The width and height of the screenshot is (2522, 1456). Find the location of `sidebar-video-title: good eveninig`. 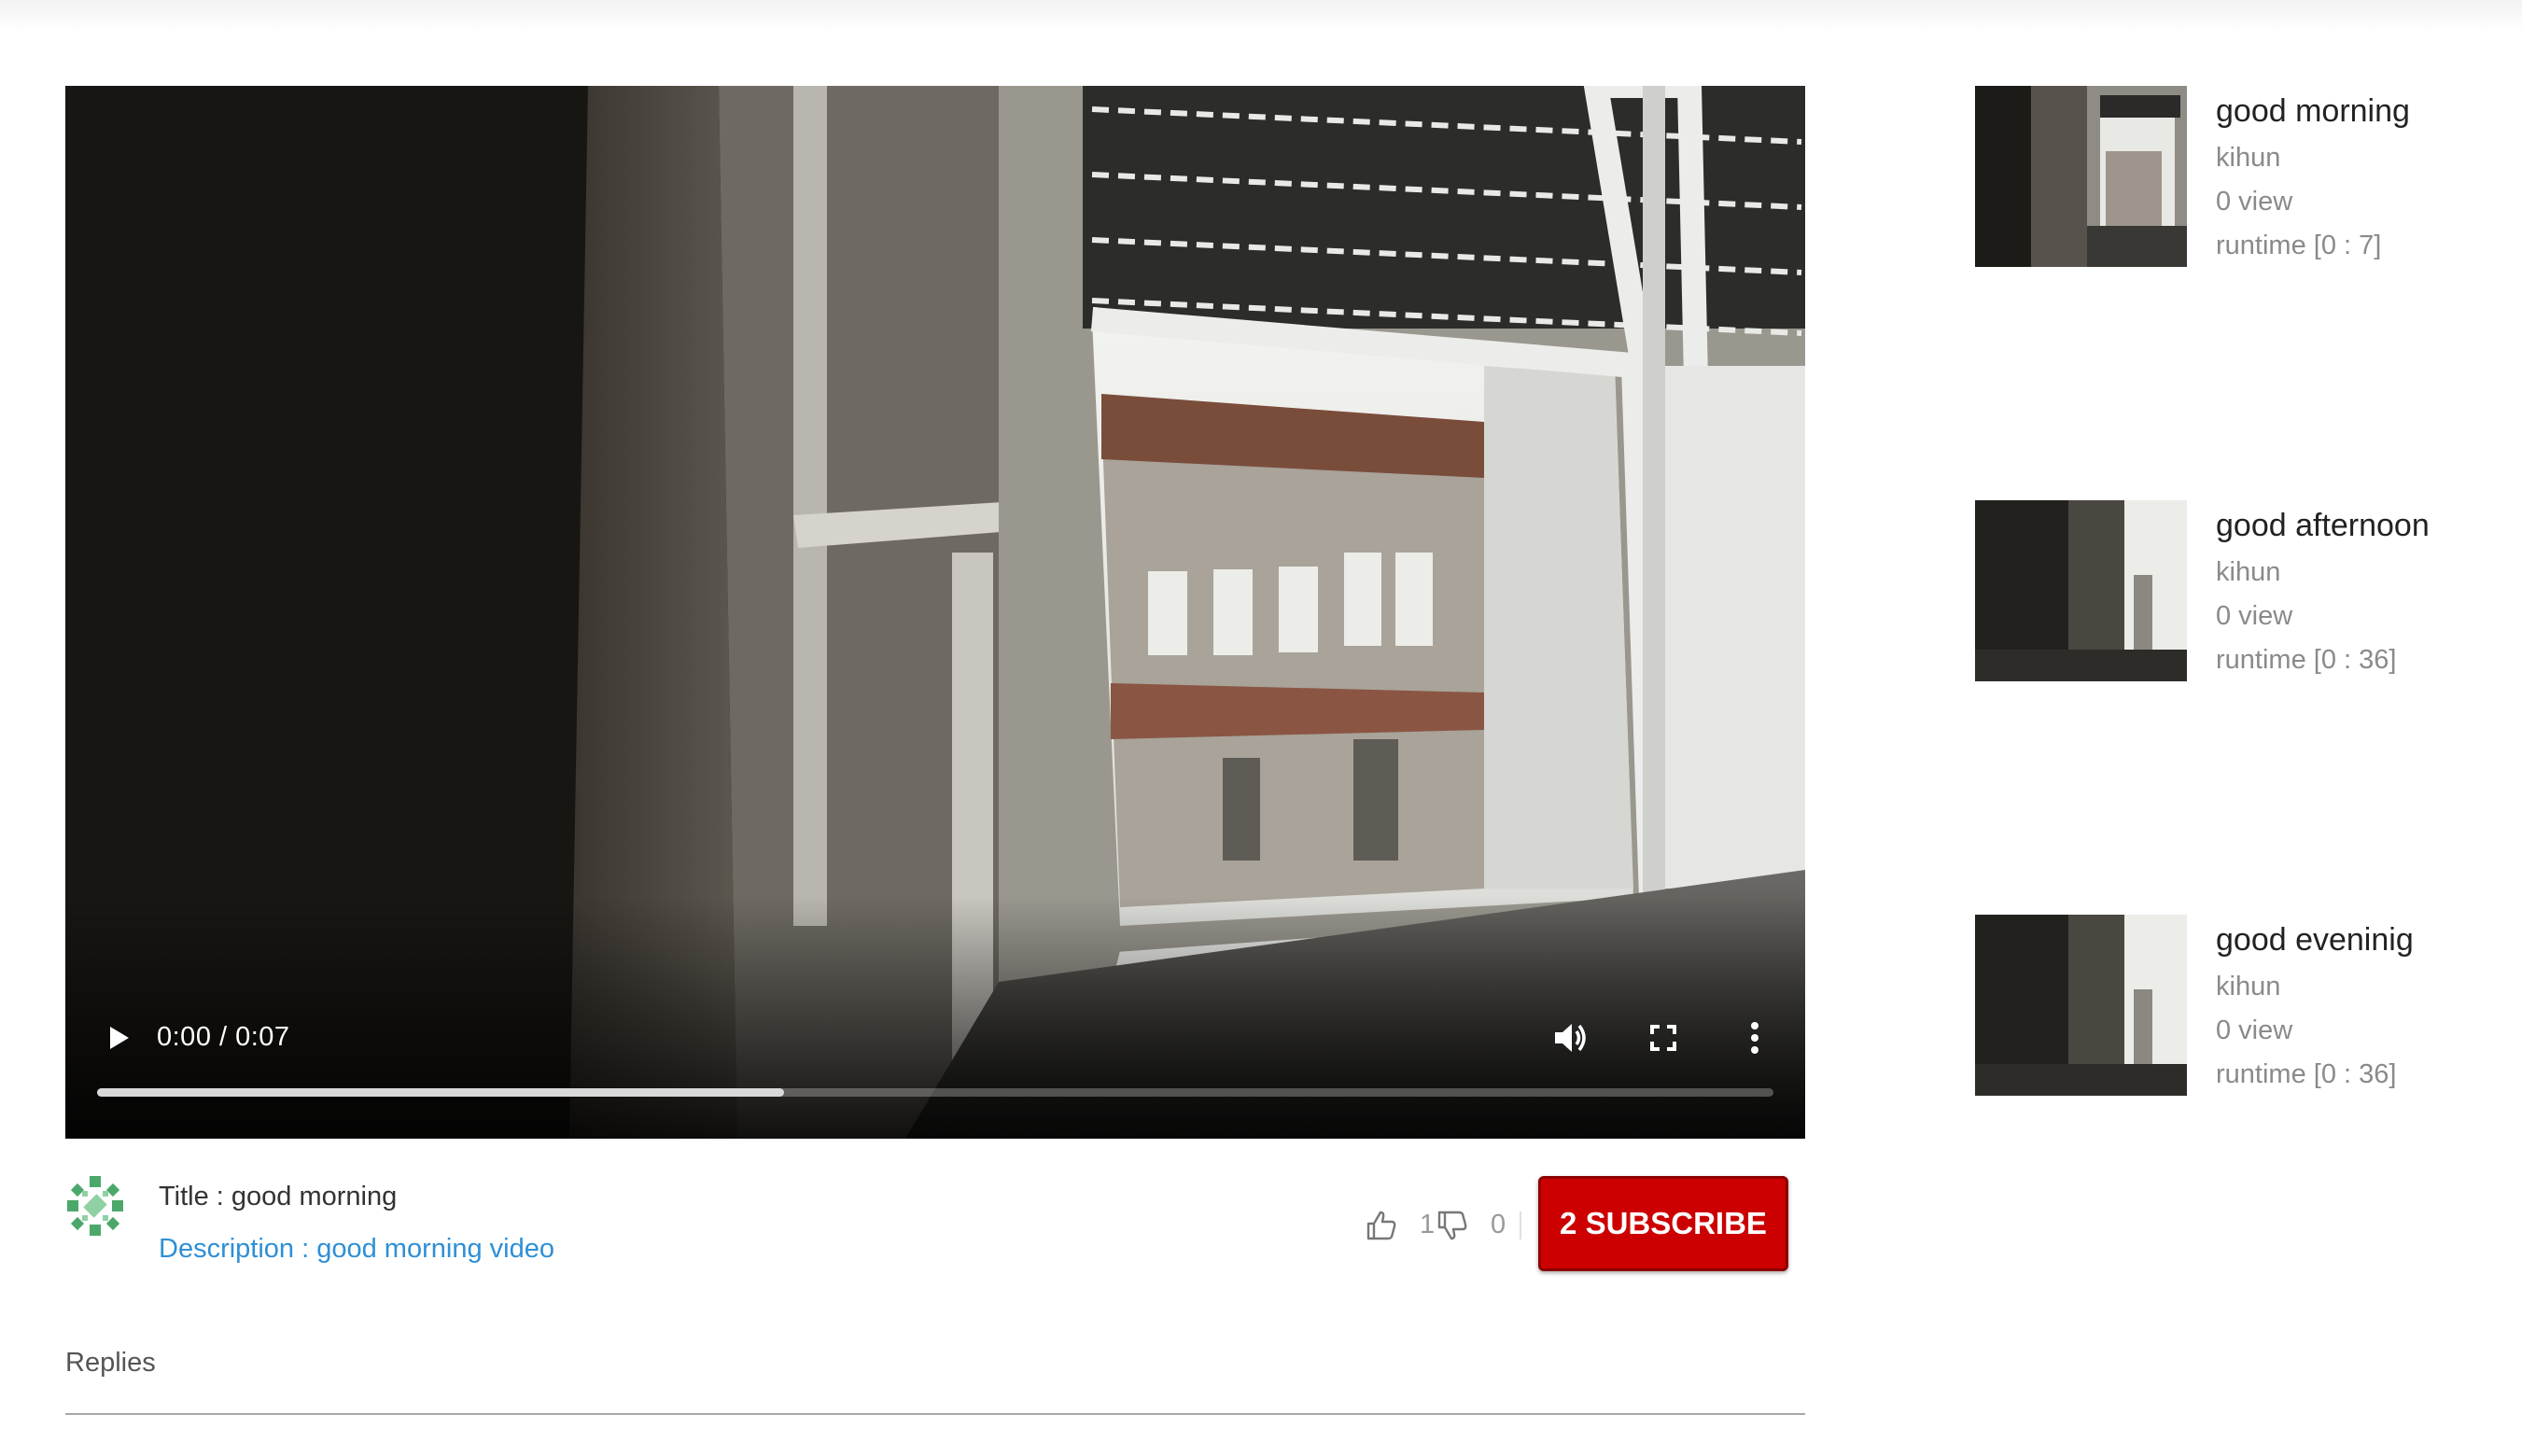

sidebar-video-title: good eveninig is located at coordinates (2315, 940).